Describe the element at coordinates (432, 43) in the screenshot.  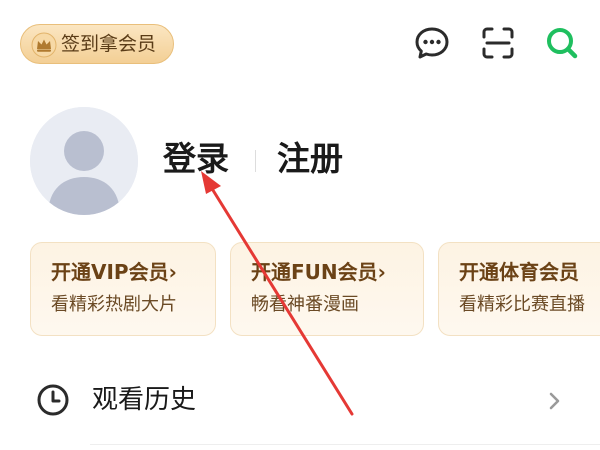
I see `message-icon` at that location.